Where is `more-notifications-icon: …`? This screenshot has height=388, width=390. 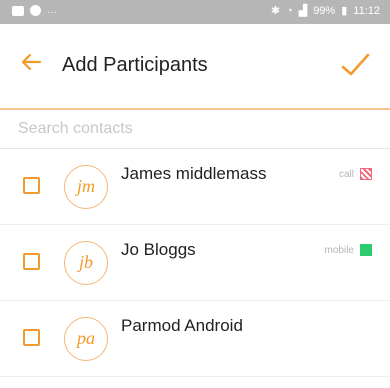 more-notifications-icon: … is located at coordinates (52, 10).